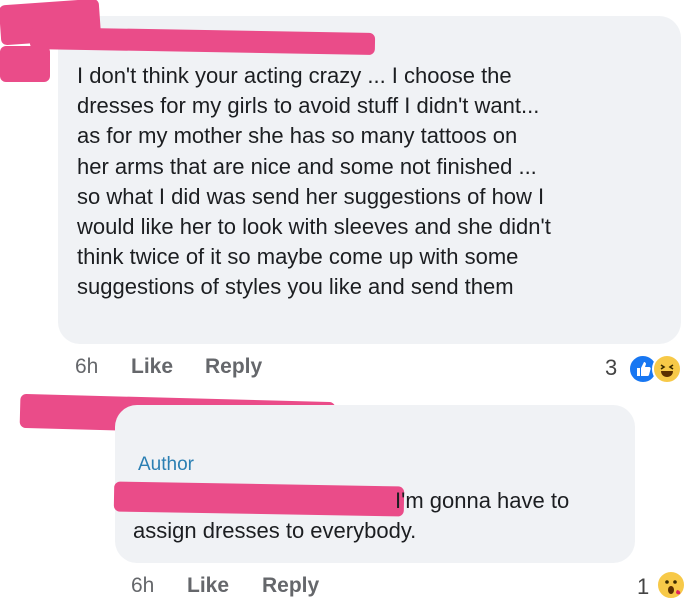  What do you see at coordinates (667, 369) in the screenshot?
I see `haha-icon` at bounding box center [667, 369].